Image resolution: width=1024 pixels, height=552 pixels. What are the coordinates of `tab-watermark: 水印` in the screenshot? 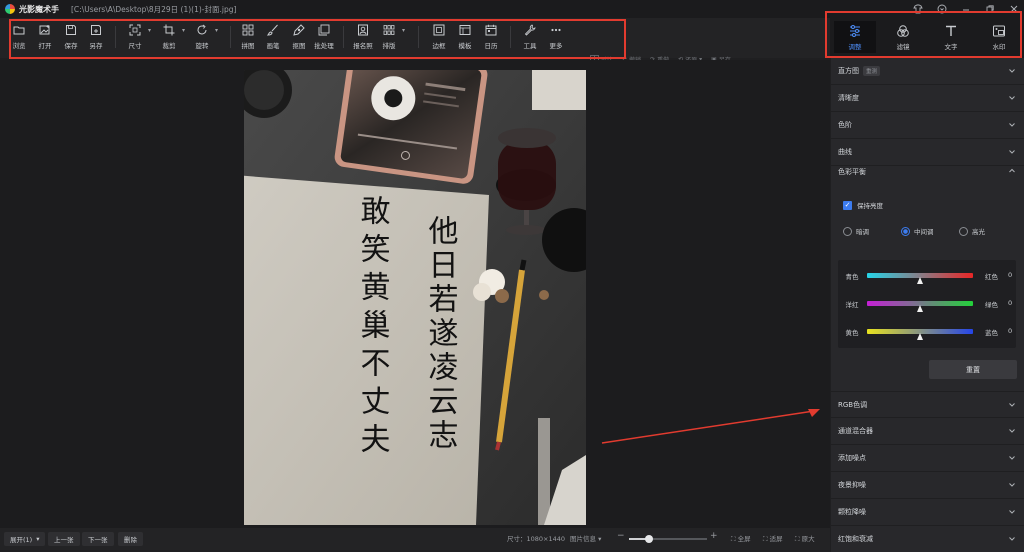 It's located at (999, 37).